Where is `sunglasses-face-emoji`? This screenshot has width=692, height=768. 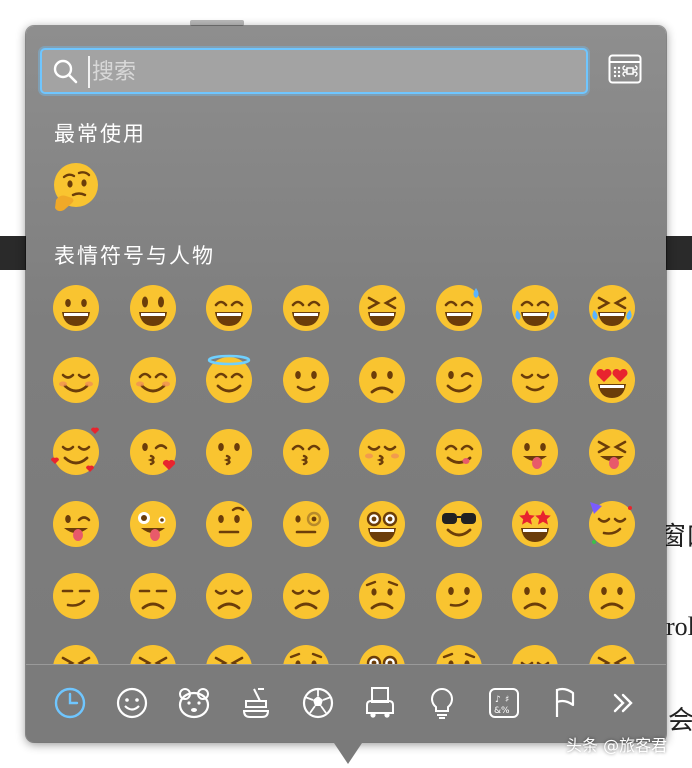
sunglasses-face-emoji is located at coordinates (459, 524).